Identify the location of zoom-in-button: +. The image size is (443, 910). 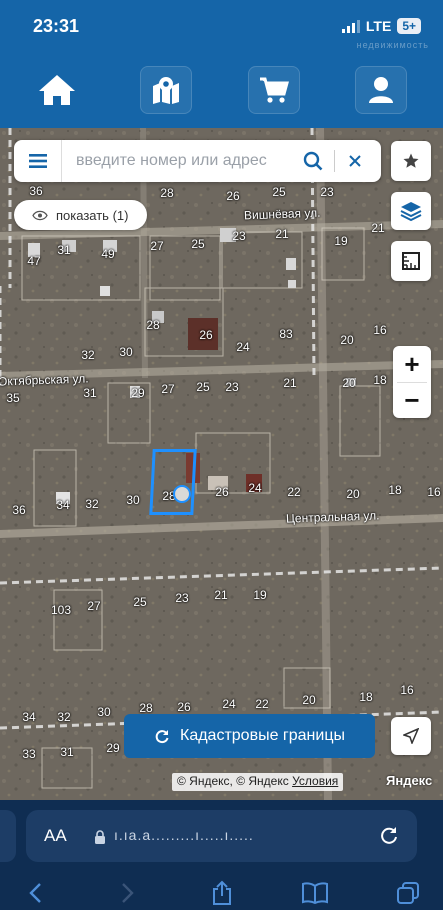
(412, 364).